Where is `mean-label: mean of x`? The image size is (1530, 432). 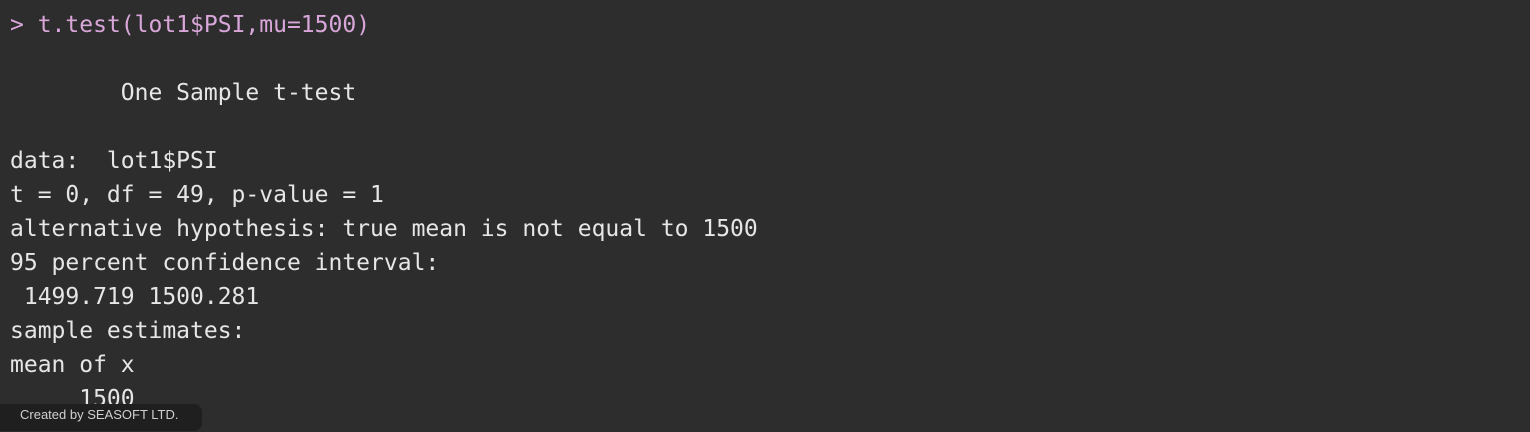 mean-label: mean of x is located at coordinates (72, 365).